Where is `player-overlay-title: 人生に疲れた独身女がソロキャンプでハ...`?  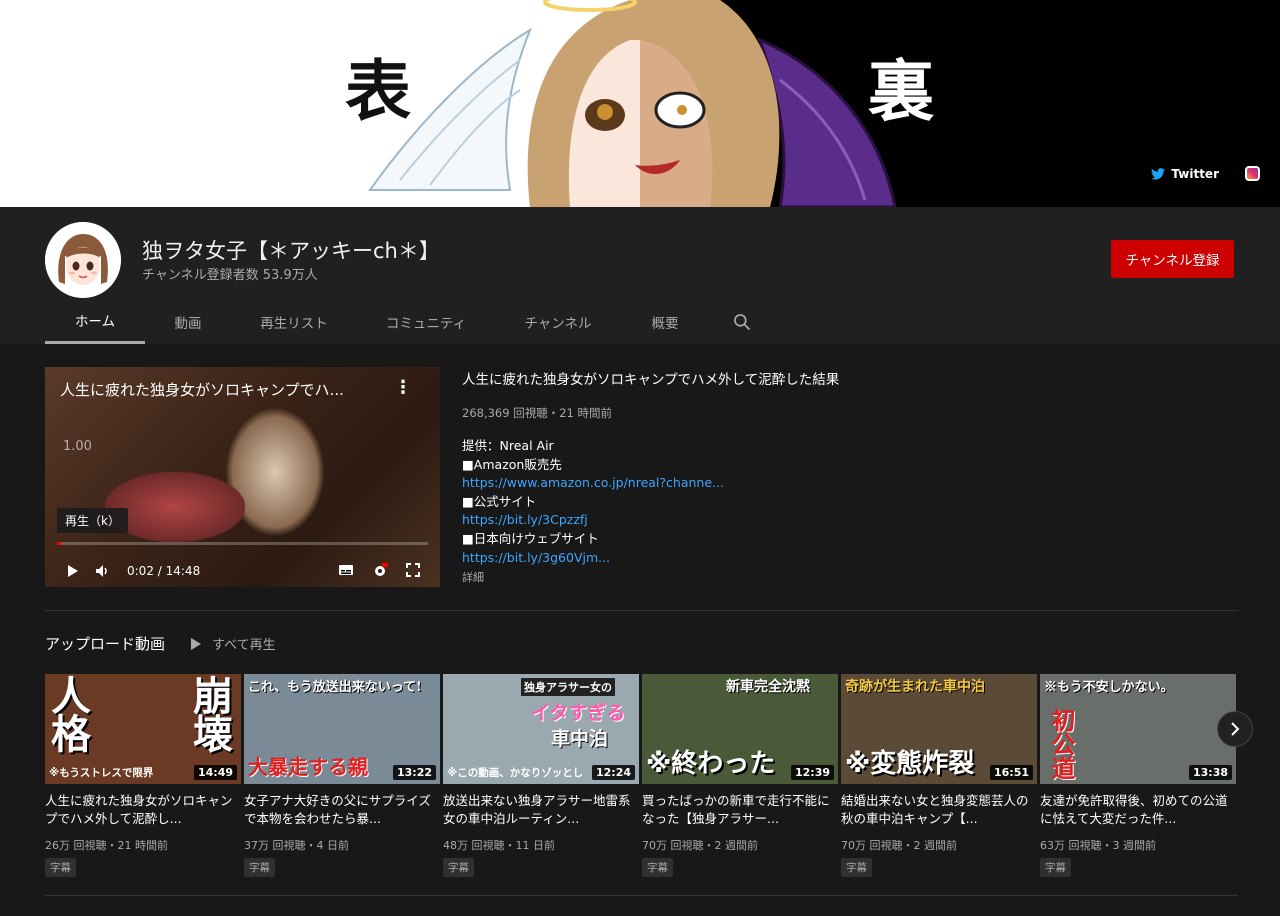 player-overlay-title: 人生に疲れた独身女がソロキャンプでハ... is located at coordinates (202, 389).